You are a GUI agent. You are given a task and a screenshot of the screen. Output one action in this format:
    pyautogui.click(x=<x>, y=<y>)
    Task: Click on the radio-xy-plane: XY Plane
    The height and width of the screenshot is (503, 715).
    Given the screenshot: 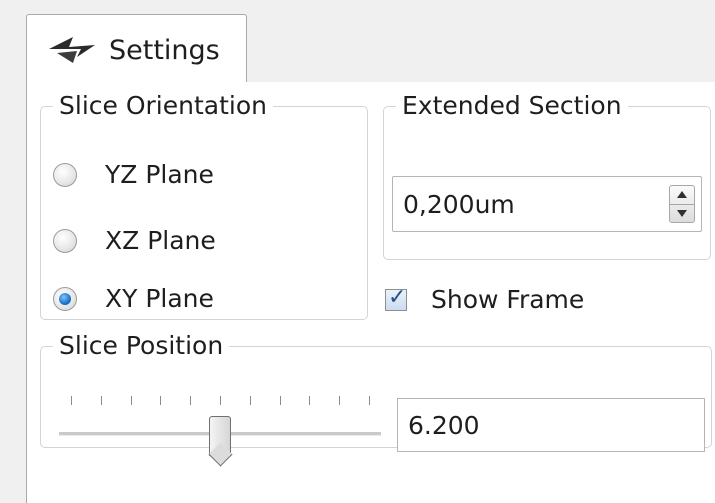 What is the action you would take?
    pyautogui.click(x=133, y=298)
    